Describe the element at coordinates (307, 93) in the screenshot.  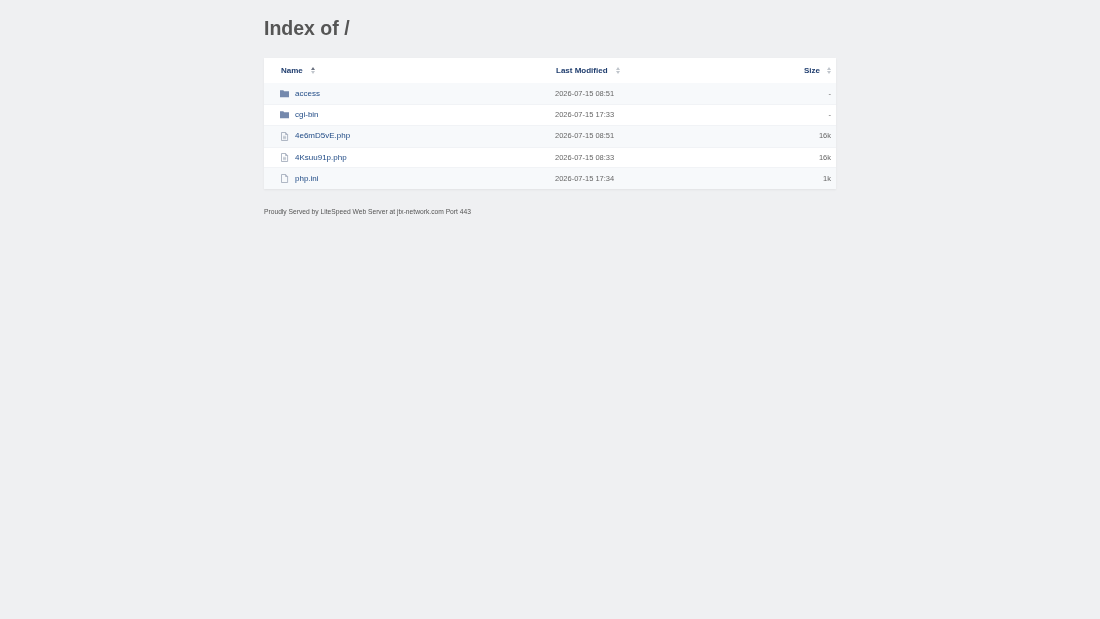
I see `file-name-link: access` at that location.